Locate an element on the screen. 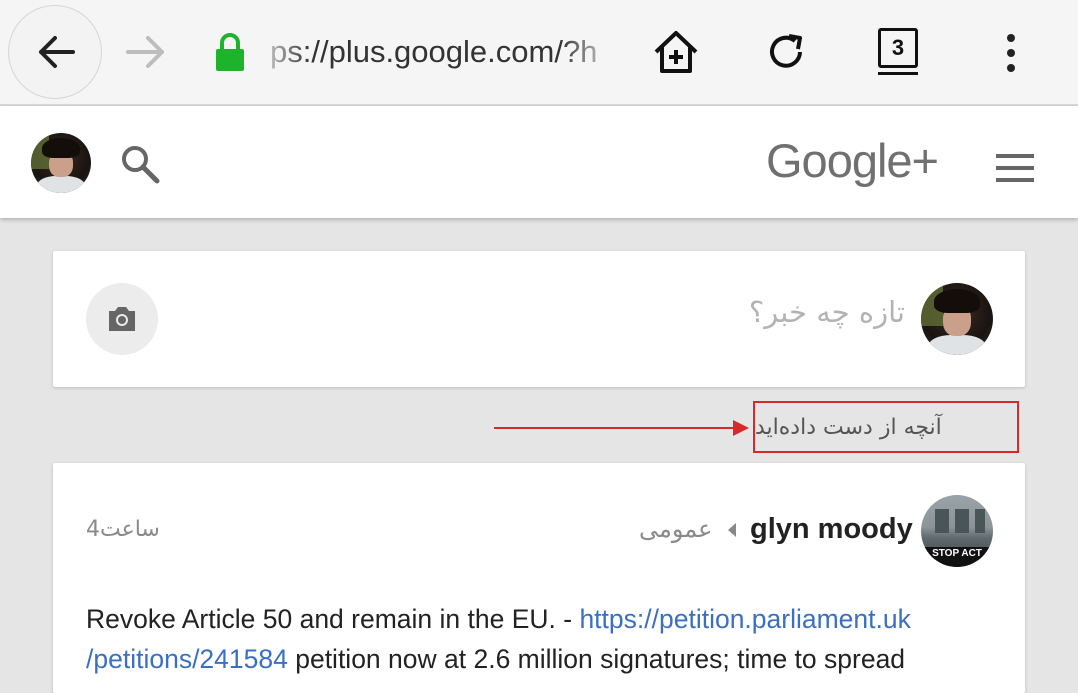 The width and height of the screenshot is (1078, 693). annotation-arrow is located at coordinates (620, 428).